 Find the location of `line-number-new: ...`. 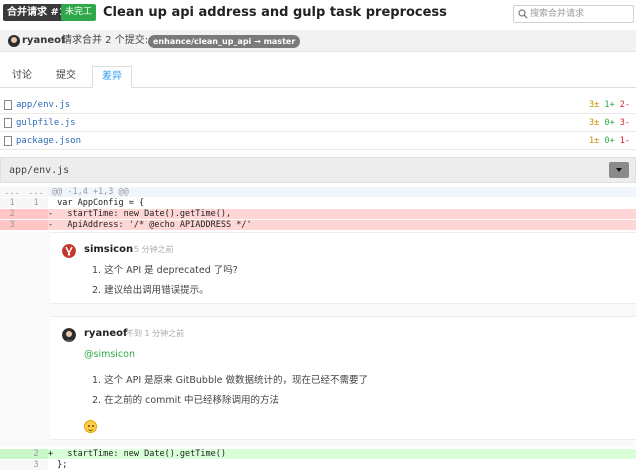

line-number-new: ... is located at coordinates (36, 192).